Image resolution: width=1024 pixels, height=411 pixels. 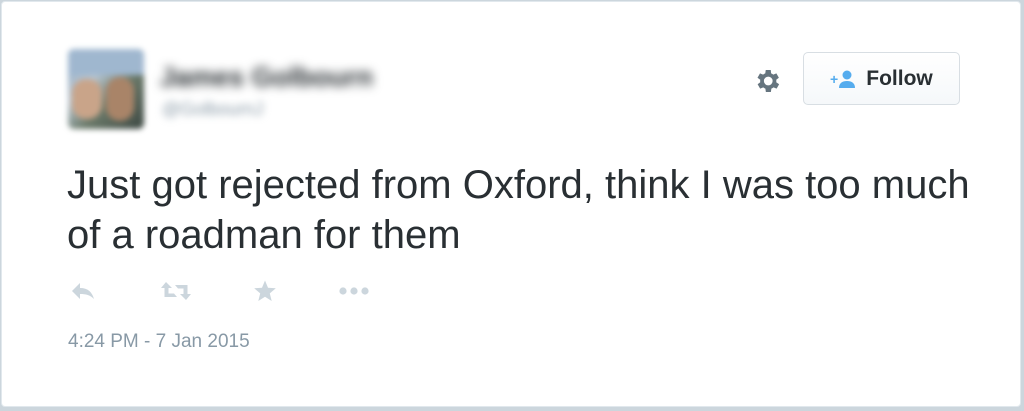 What do you see at coordinates (159, 342) in the screenshot?
I see `tweet-timestamp: 4:24 PM - 7 Jan 2015` at bounding box center [159, 342].